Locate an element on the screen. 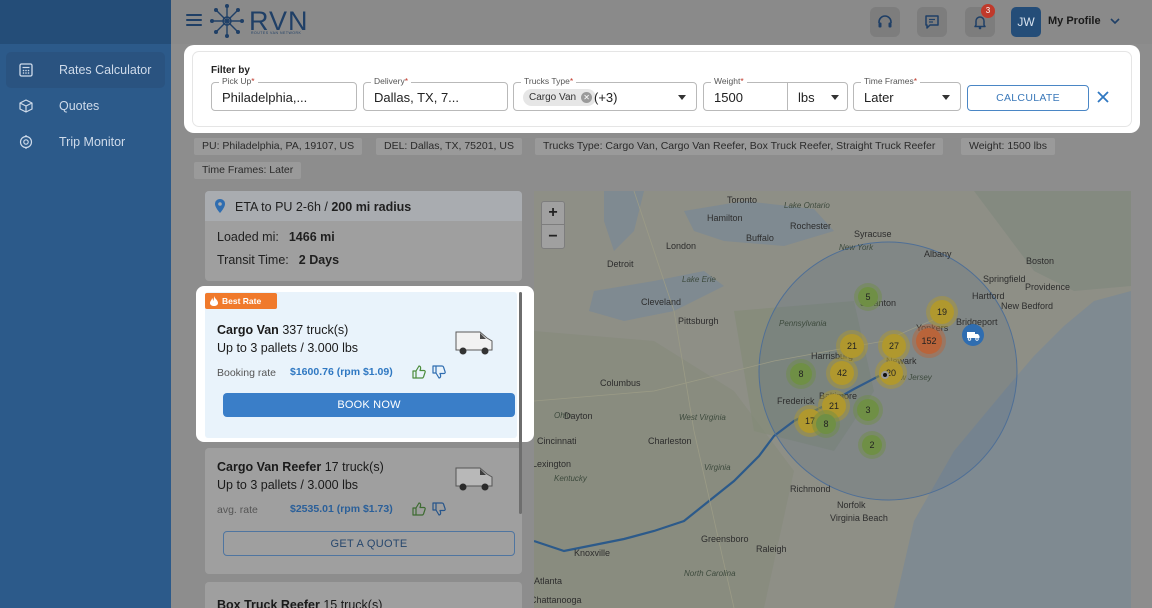 Image resolution: width=1152 pixels, height=608 pixels. trucks-type-label: Trucks Type* is located at coordinates (549, 81).